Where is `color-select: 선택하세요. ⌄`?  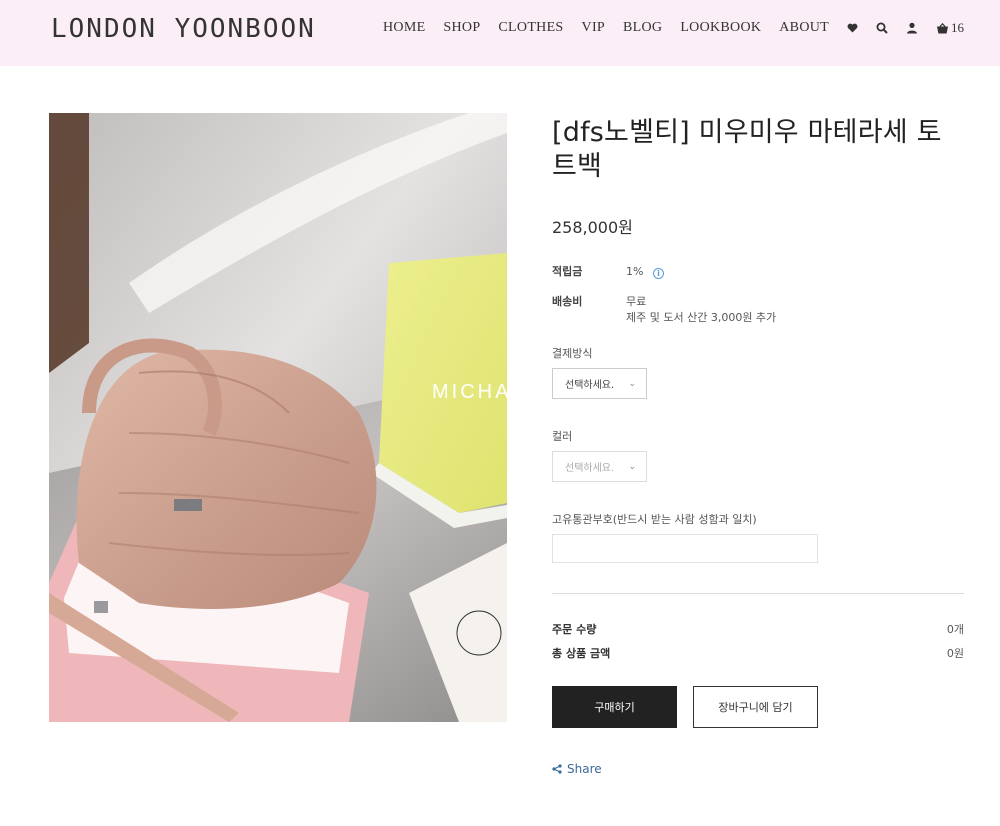 color-select: 선택하세요. ⌄ is located at coordinates (599, 466).